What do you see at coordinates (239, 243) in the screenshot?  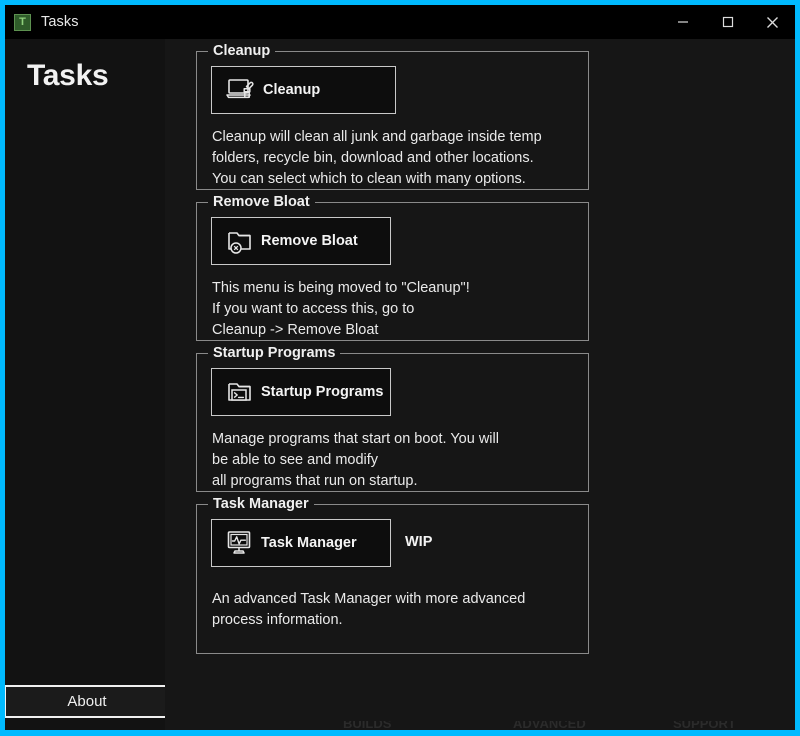 I see `folder-remove-icon` at bounding box center [239, 243].